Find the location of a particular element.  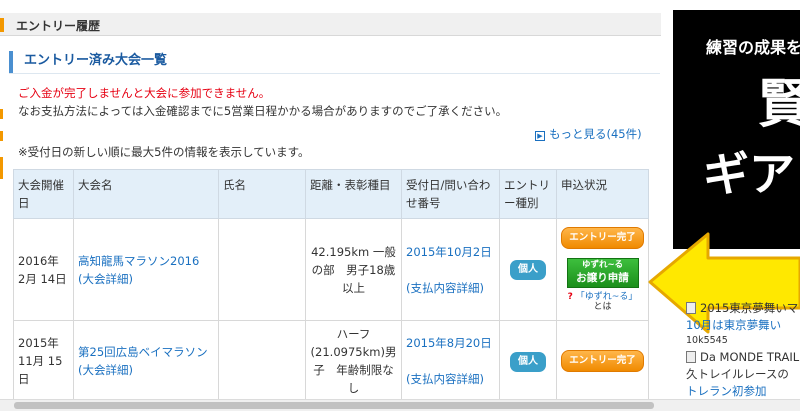

received-link: 2015年8月20日 is located at coordinates (449, 343).